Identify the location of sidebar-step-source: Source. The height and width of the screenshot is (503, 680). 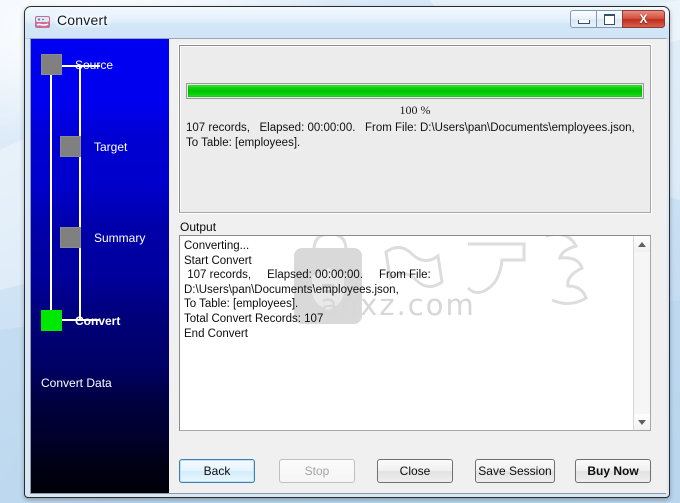
(77, 64).